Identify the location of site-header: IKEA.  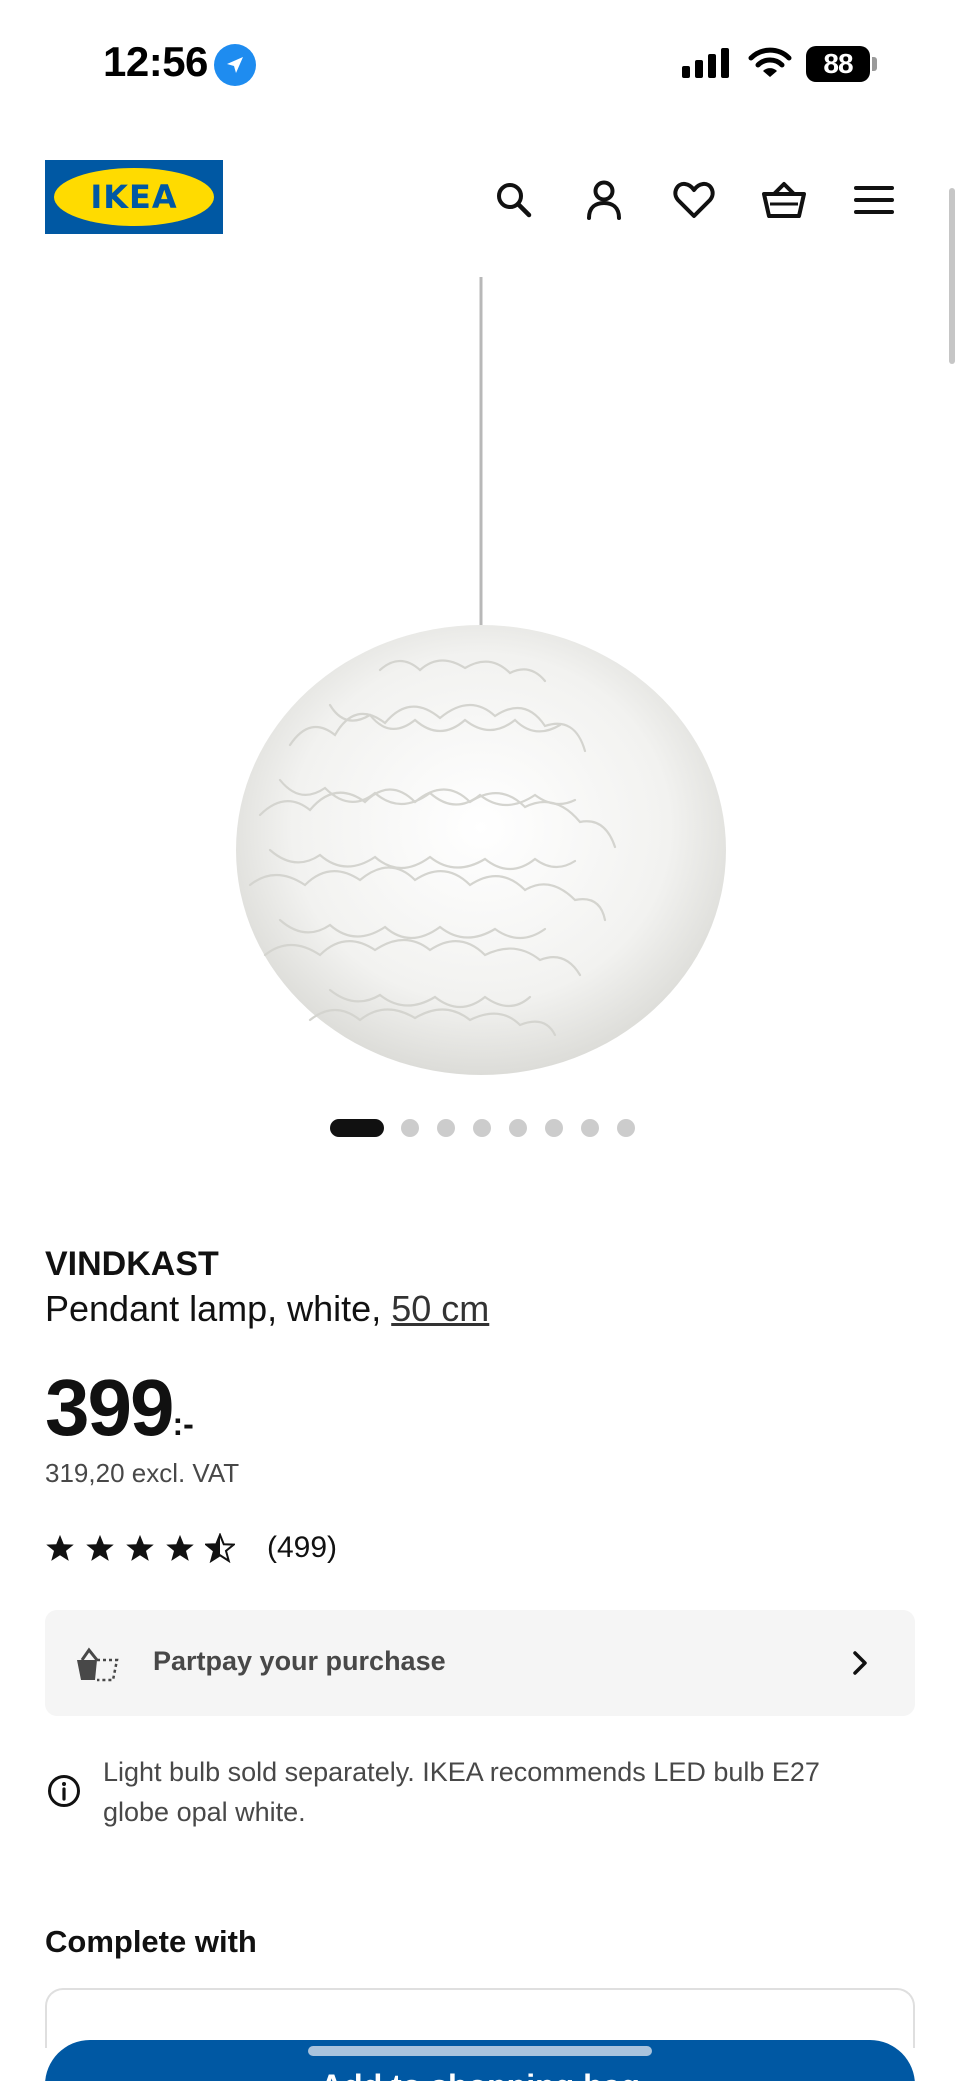
(480, 200).